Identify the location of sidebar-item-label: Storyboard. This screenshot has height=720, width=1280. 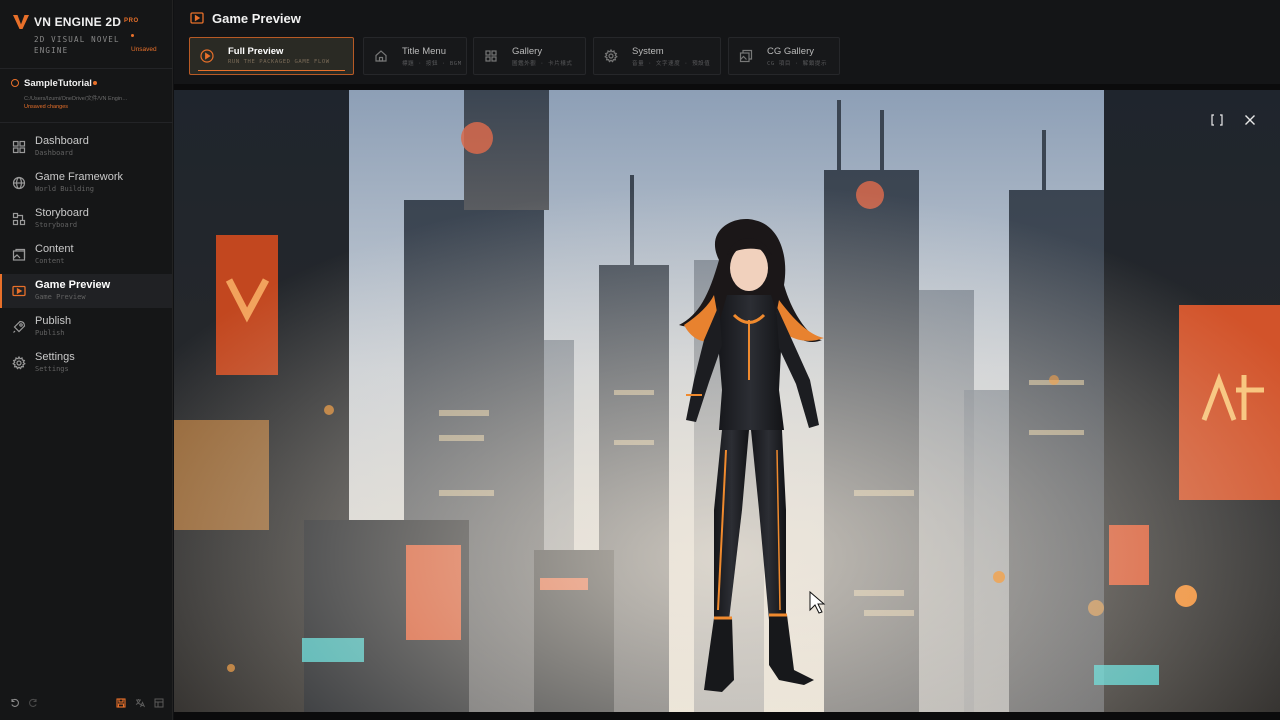
(62, 213).